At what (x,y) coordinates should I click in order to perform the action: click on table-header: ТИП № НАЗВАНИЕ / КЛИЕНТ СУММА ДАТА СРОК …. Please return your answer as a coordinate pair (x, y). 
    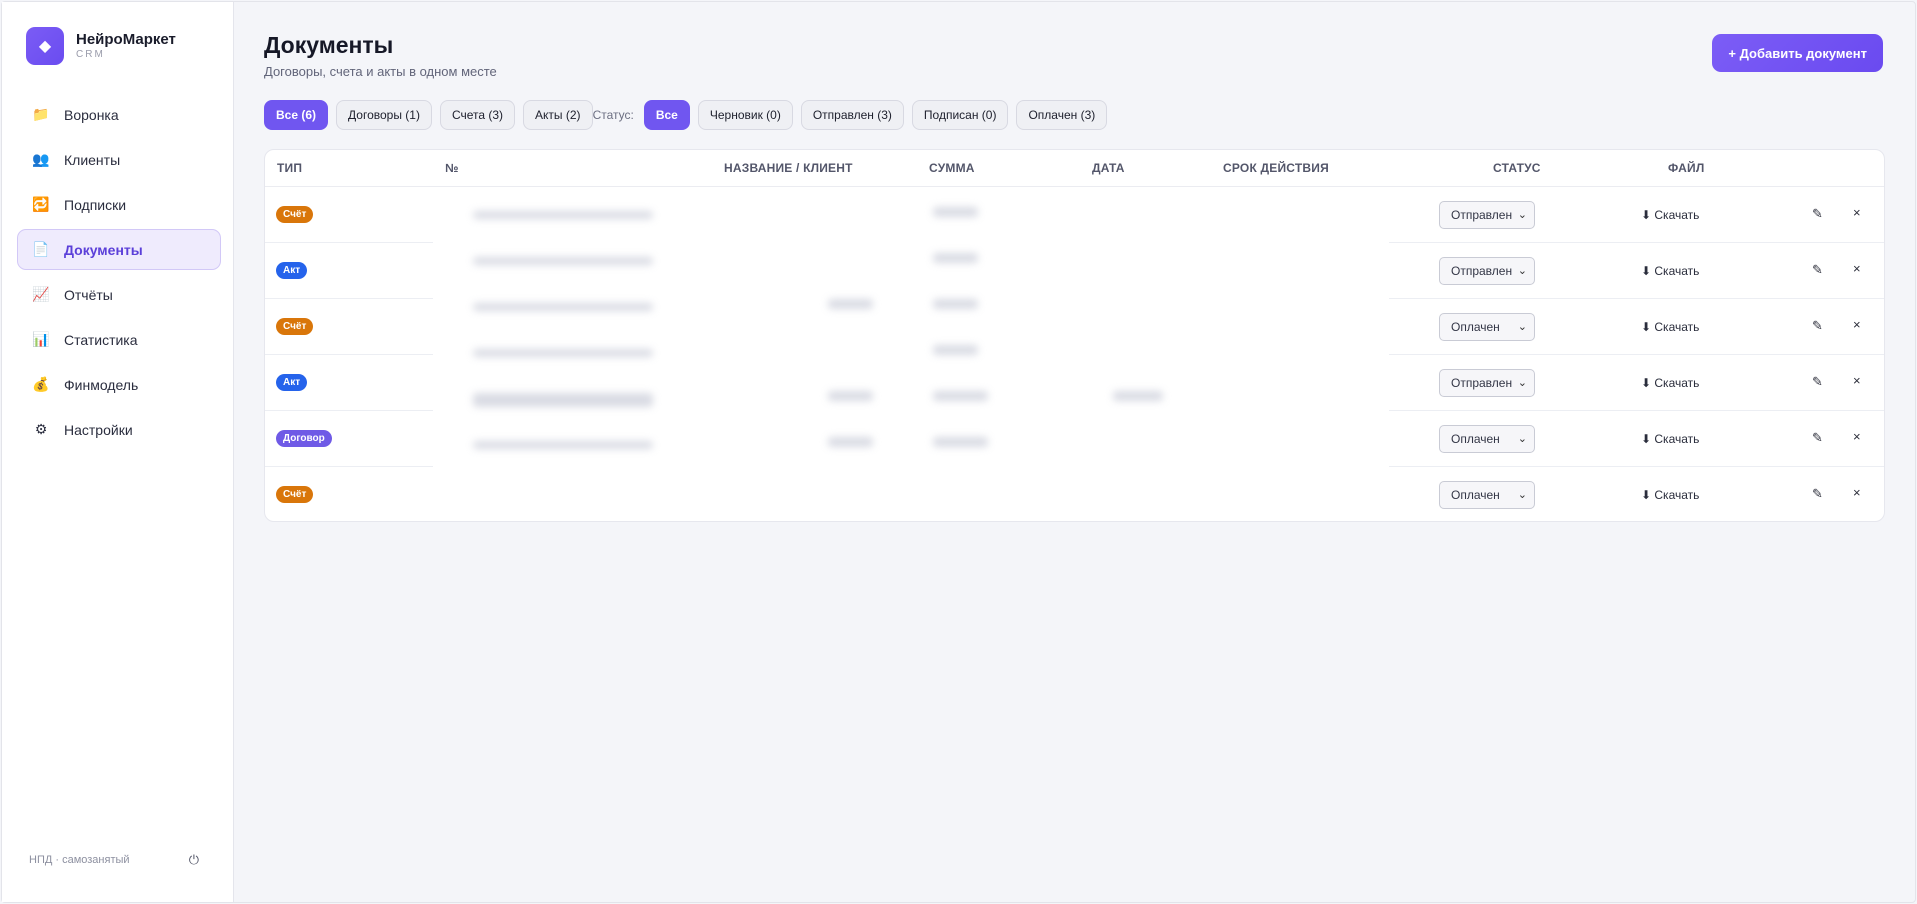
    Looking at the image, I should click on (1074, 168).